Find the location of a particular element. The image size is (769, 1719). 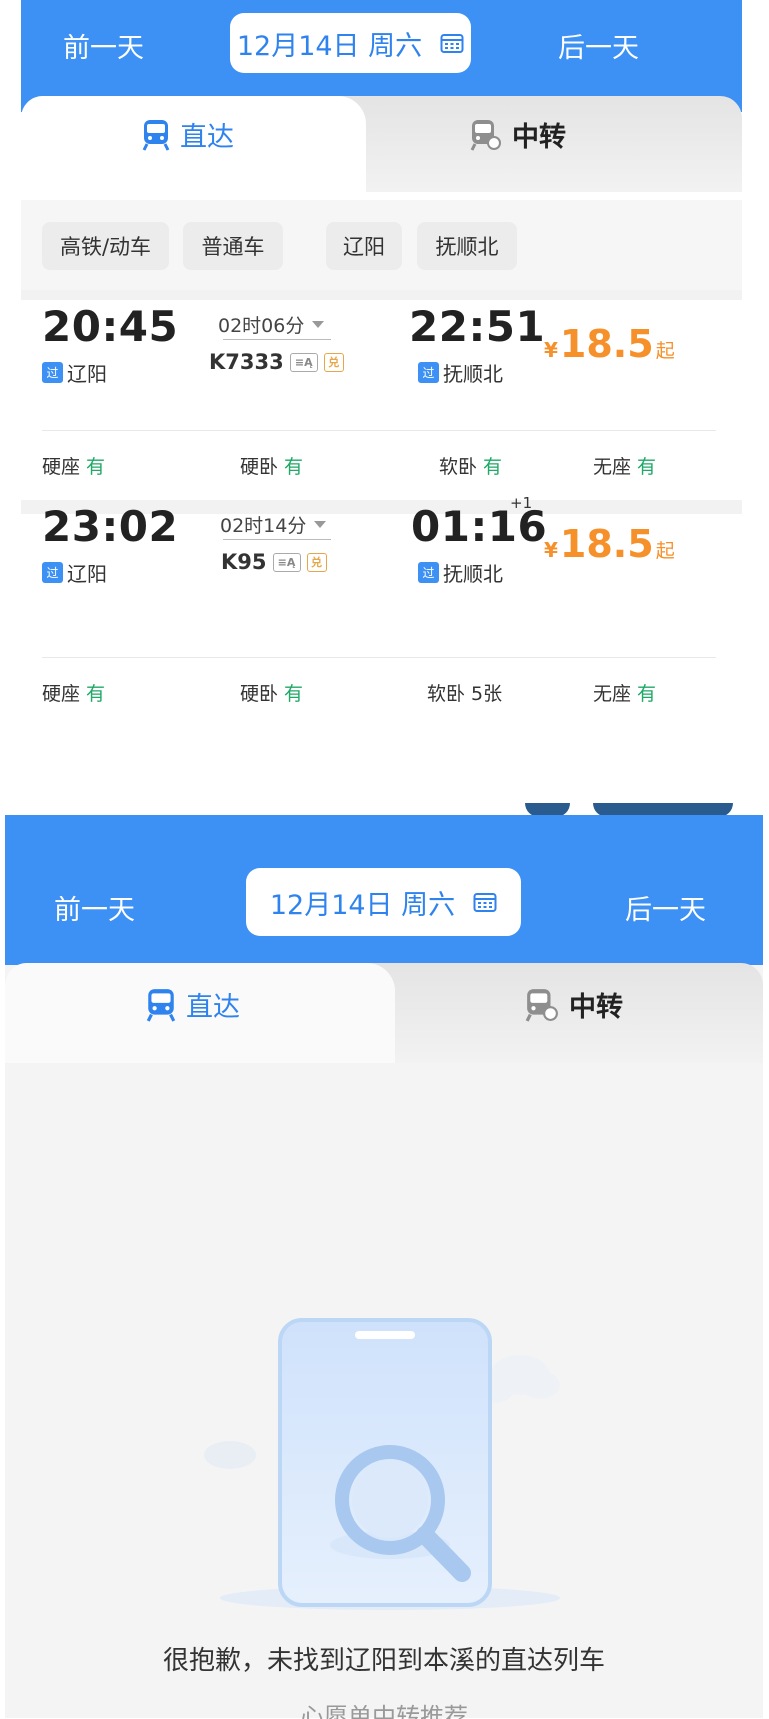

tab-direct-label: 直达 is located at coordinates (207, 137).